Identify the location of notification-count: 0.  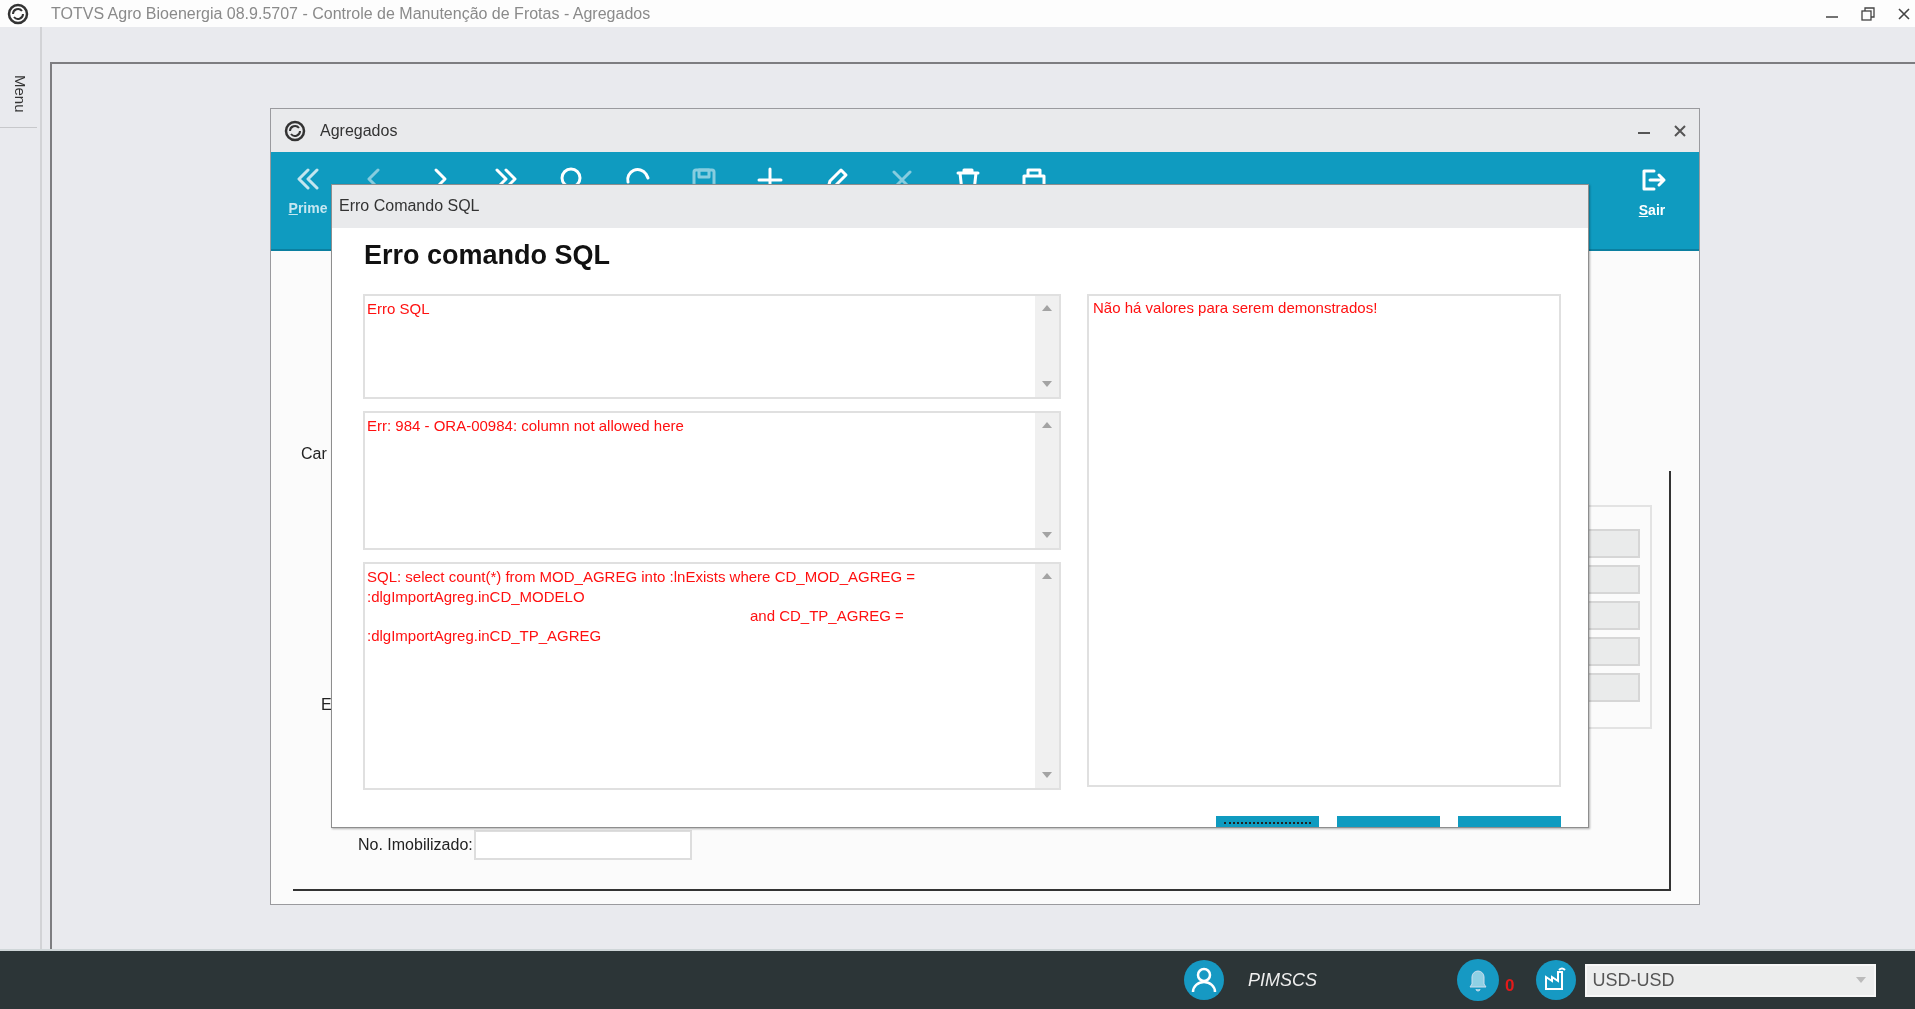
(1510, 986).